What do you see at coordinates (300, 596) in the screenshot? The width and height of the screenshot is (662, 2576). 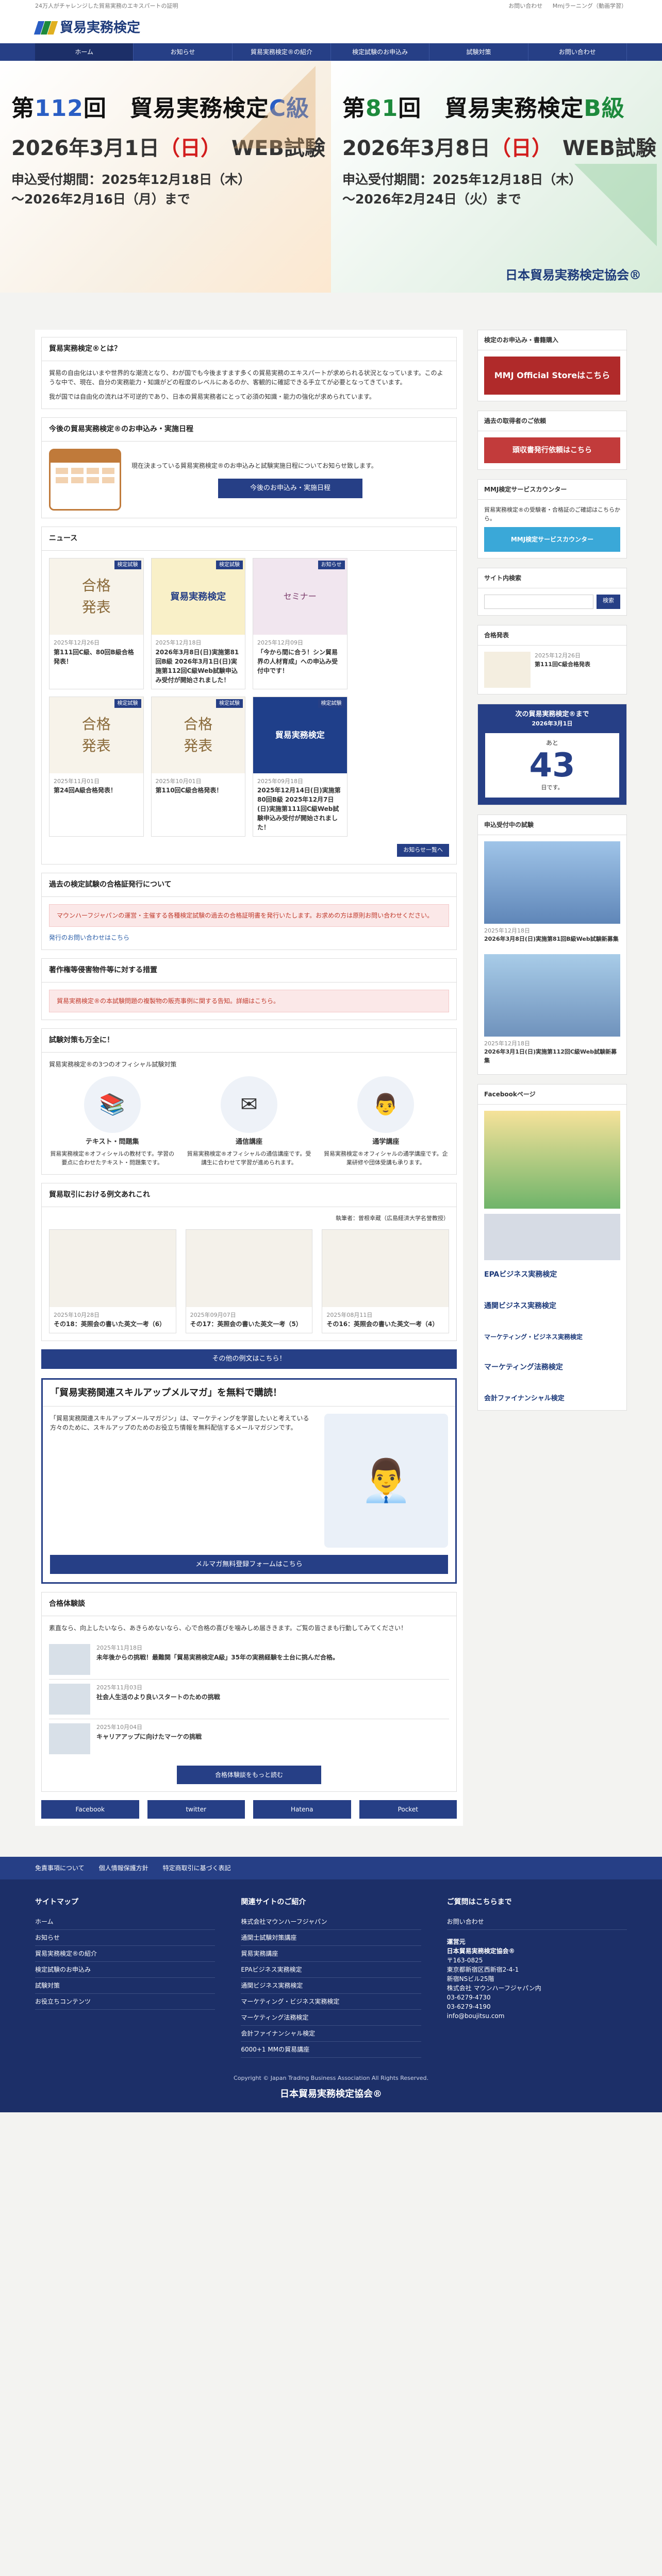 I see `seminar-image: セミナー` at bounding box center [300, 596].